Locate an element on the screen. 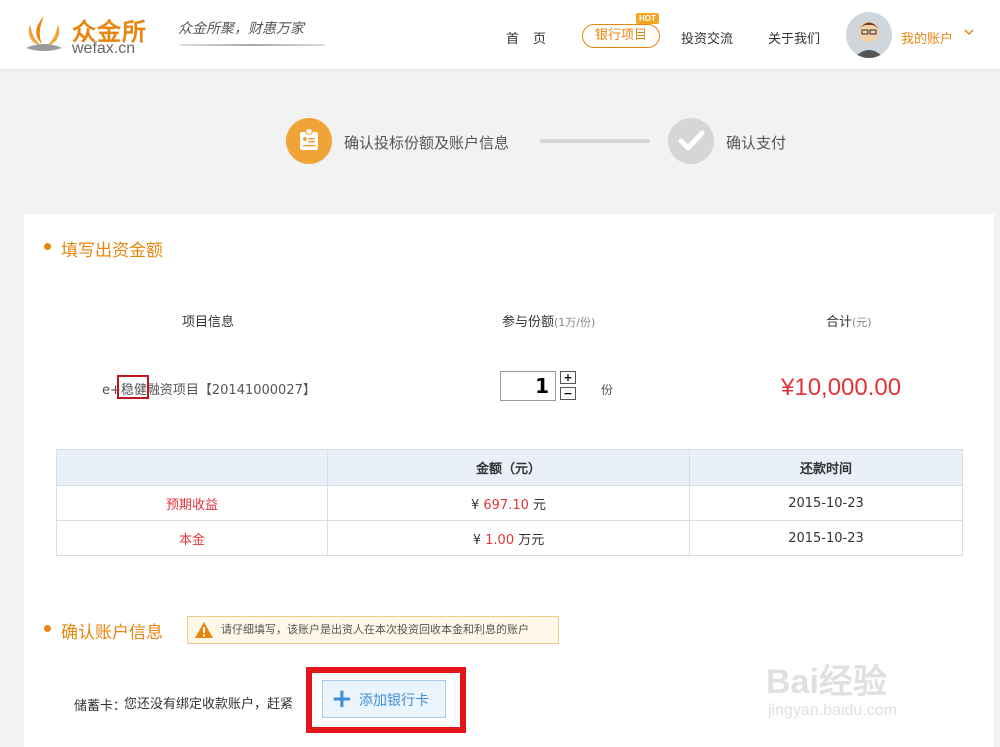 The image size is (1000, 747). warning-text: 请仔细填写，该账户是出资人在本次投资回收本金和利息的账户 is located at coordinates (375, 629).